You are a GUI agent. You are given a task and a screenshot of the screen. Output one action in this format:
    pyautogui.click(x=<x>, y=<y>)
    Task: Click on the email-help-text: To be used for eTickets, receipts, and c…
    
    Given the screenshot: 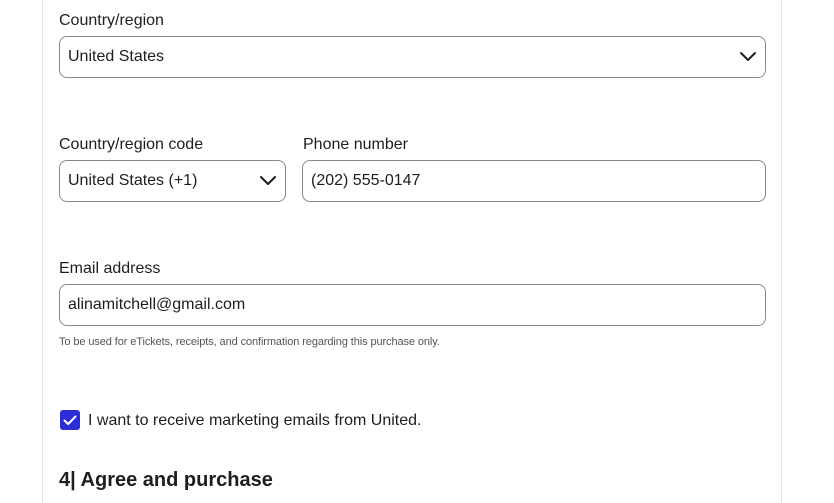 What is the action you would take?
    pyautogui.click(x=249, y=342)
    